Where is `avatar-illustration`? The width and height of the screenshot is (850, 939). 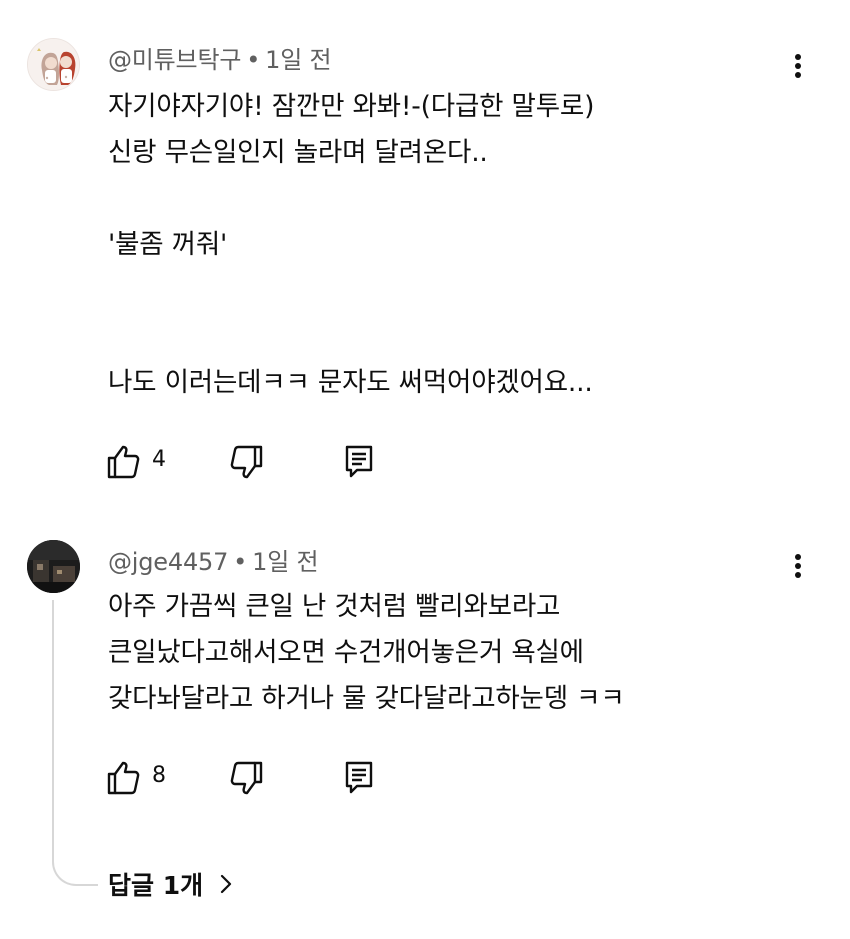 avatar-illustration is located at coordinates (53, 64).